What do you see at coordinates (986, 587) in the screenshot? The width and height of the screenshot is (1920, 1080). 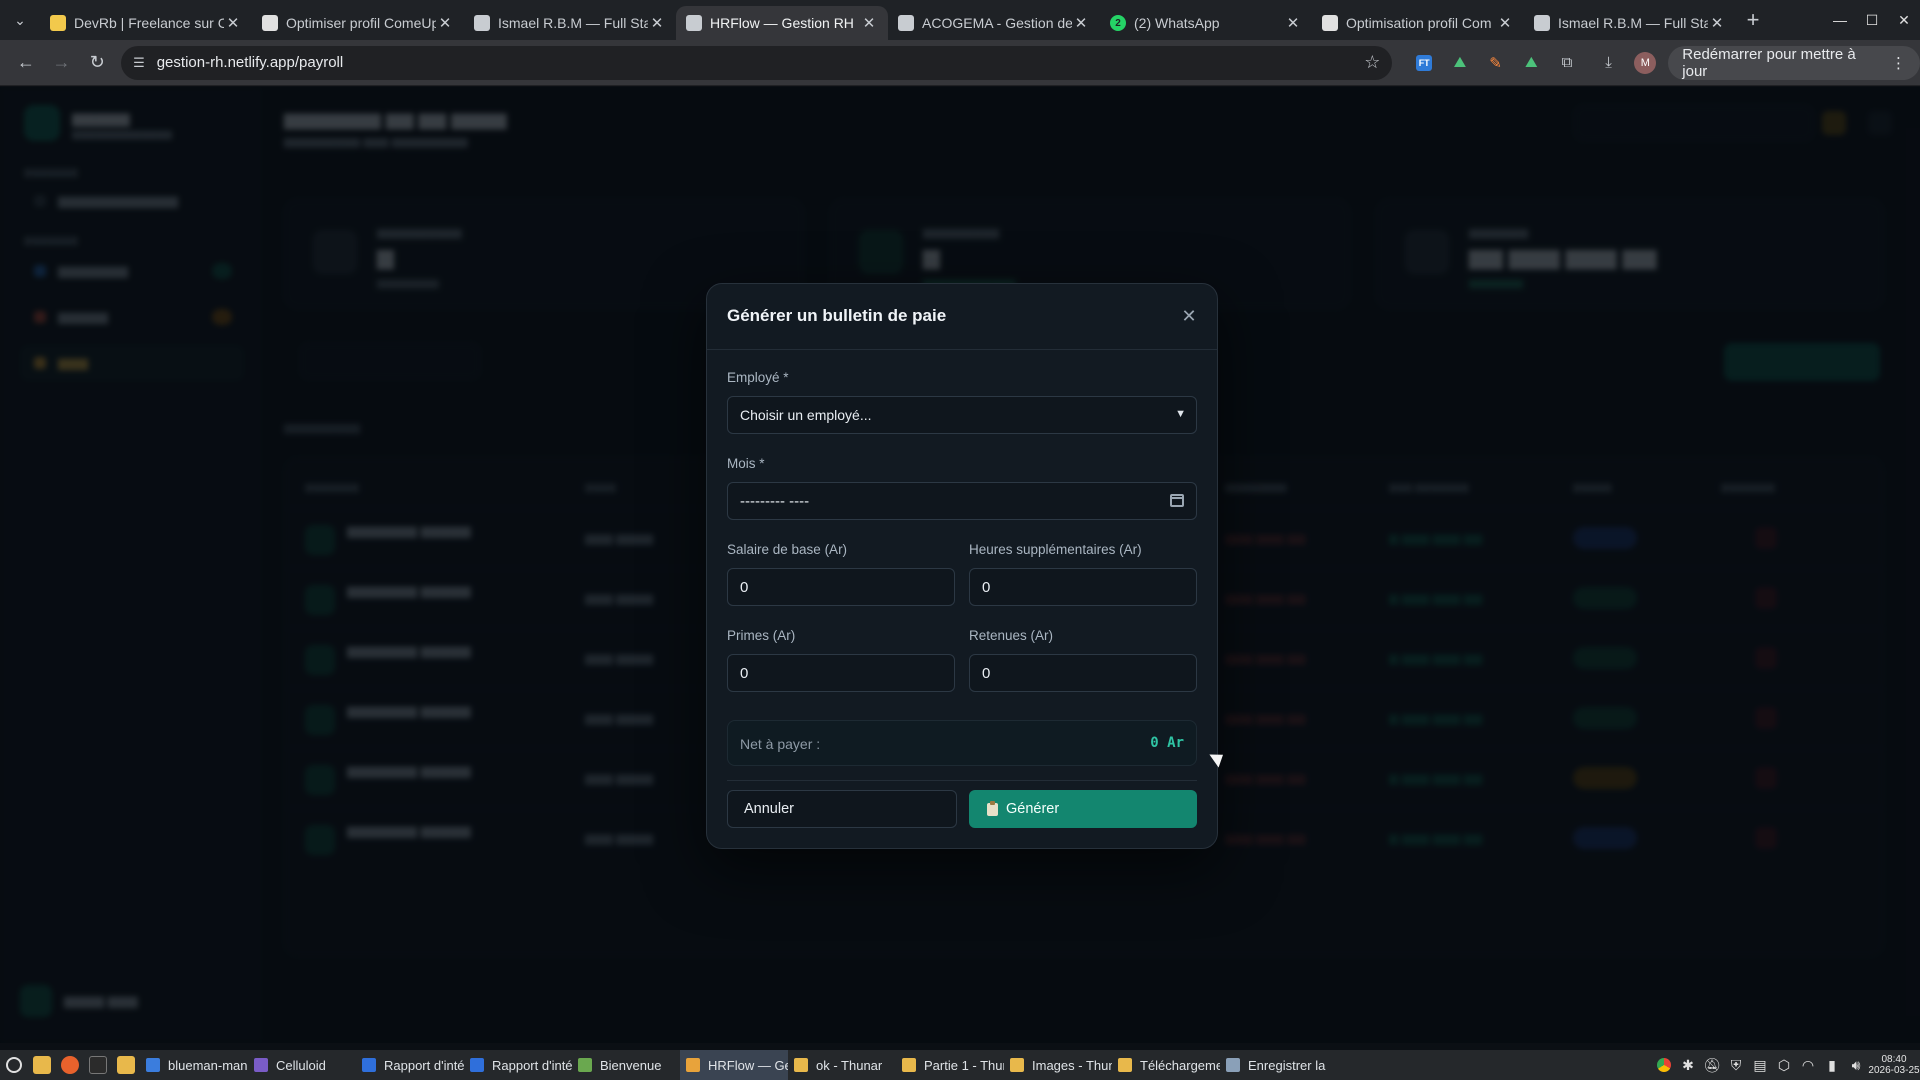 I see `overtime-value: 0` at bounding box center [986, 587].